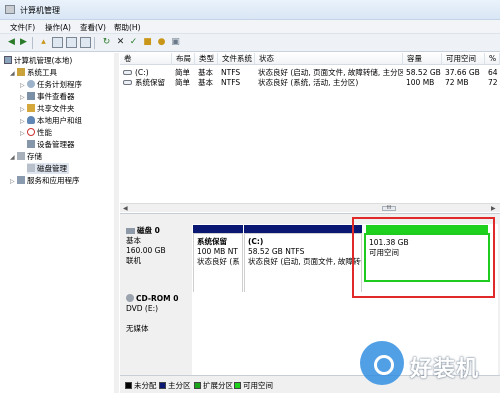  What do you see at coordinates (47, 96) in the screenshot?
I see `tree-event-viewer: ▷ 事件查看器` at bounding box center [47, 96].